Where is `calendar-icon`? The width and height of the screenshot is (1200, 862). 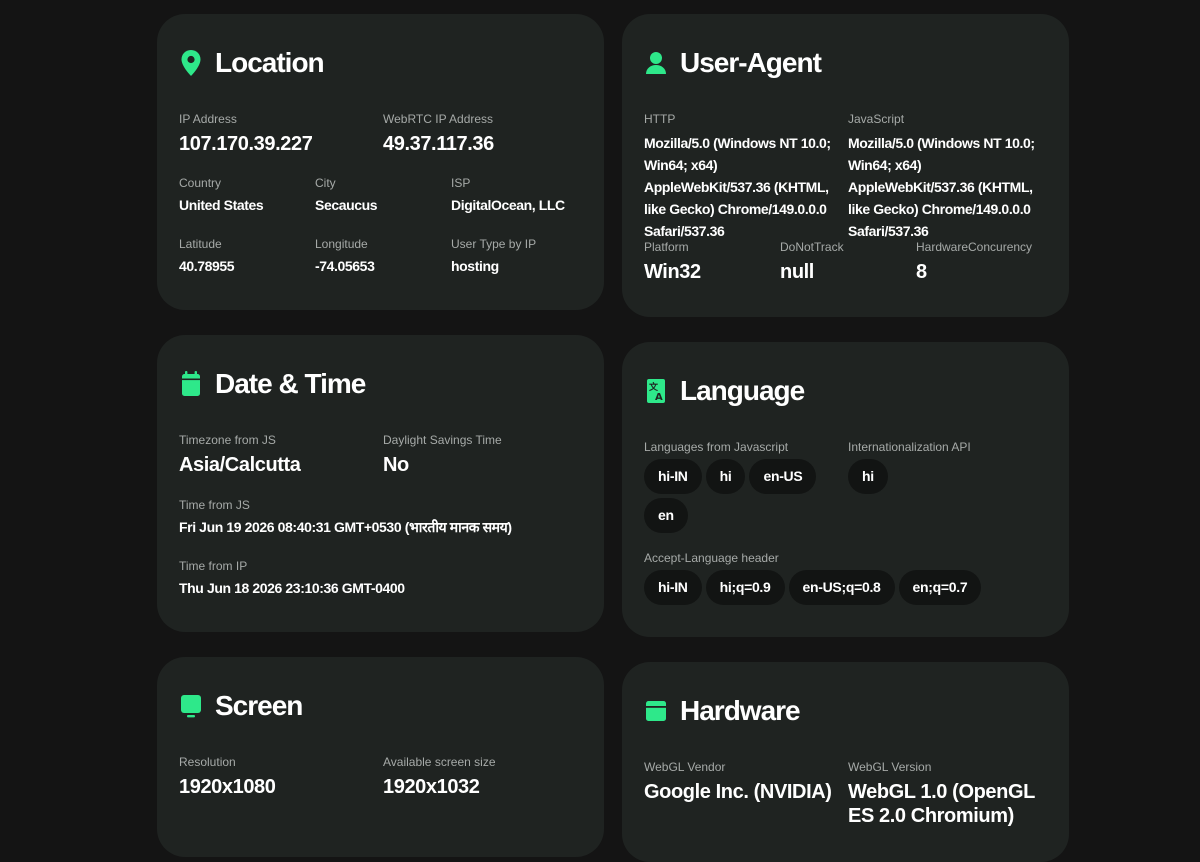 calendar-icon is located at coordinates (191, 384).